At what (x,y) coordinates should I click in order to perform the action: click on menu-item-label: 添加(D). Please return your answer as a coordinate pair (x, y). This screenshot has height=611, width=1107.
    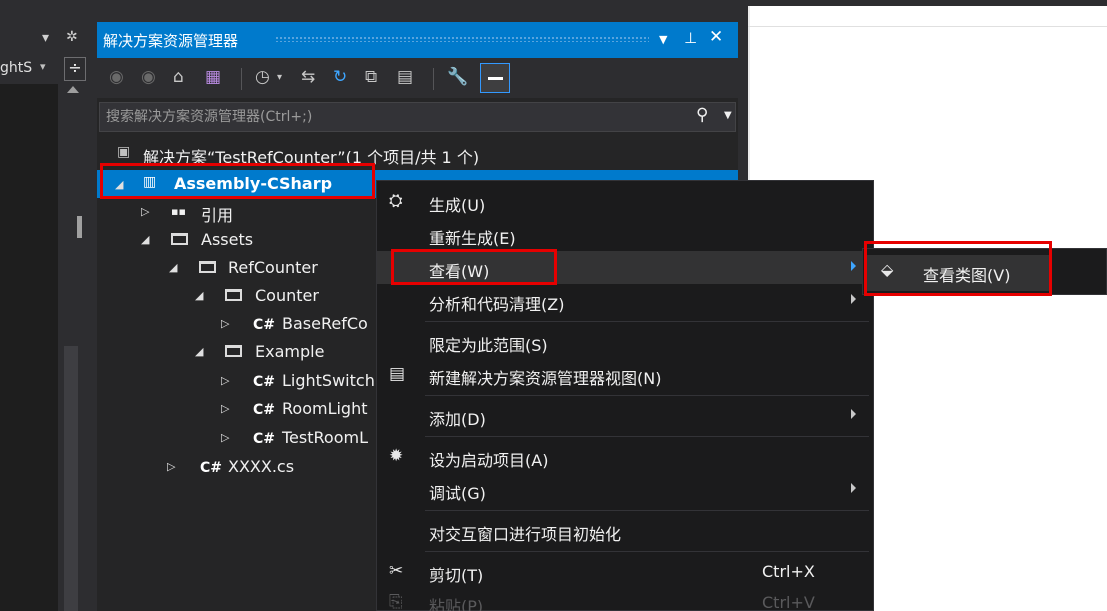
    Looking at the image, I should click on (457, 419).